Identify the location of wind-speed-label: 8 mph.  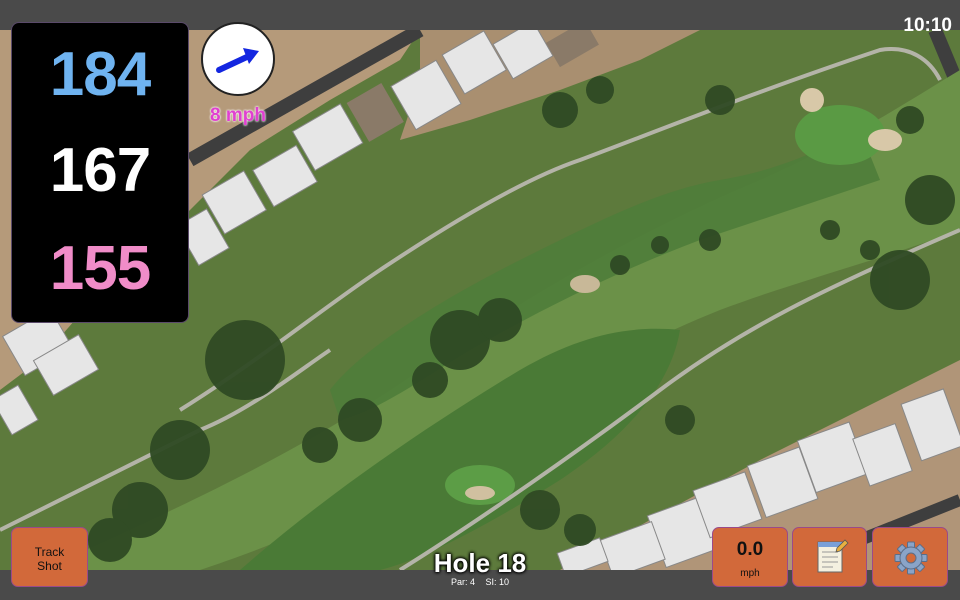
(238, 115).